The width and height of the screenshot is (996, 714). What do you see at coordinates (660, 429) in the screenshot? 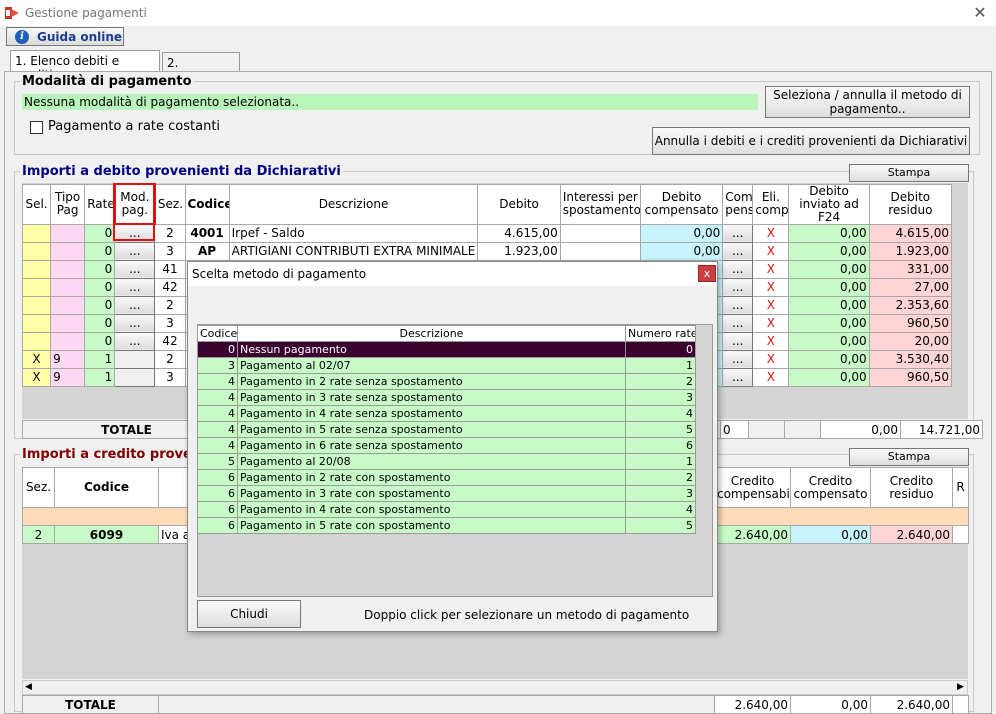
I see `payment-method-rate: 5` at bounding box center [660, 429].